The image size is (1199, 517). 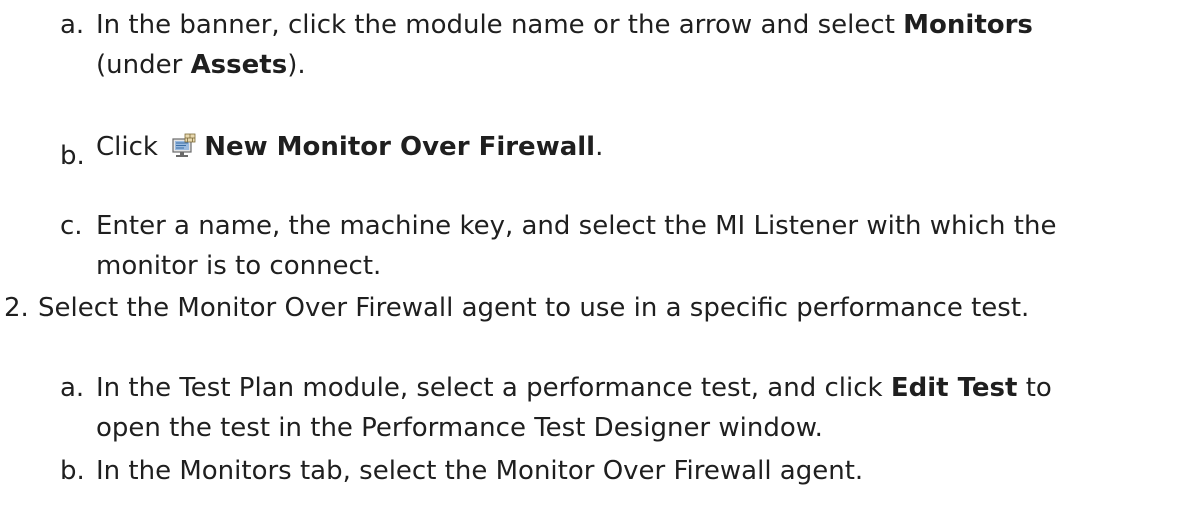 What do you see at coordinates (131, 147) in the screenshot?
I see `step-text: Click` at bounding box center [131, 147].